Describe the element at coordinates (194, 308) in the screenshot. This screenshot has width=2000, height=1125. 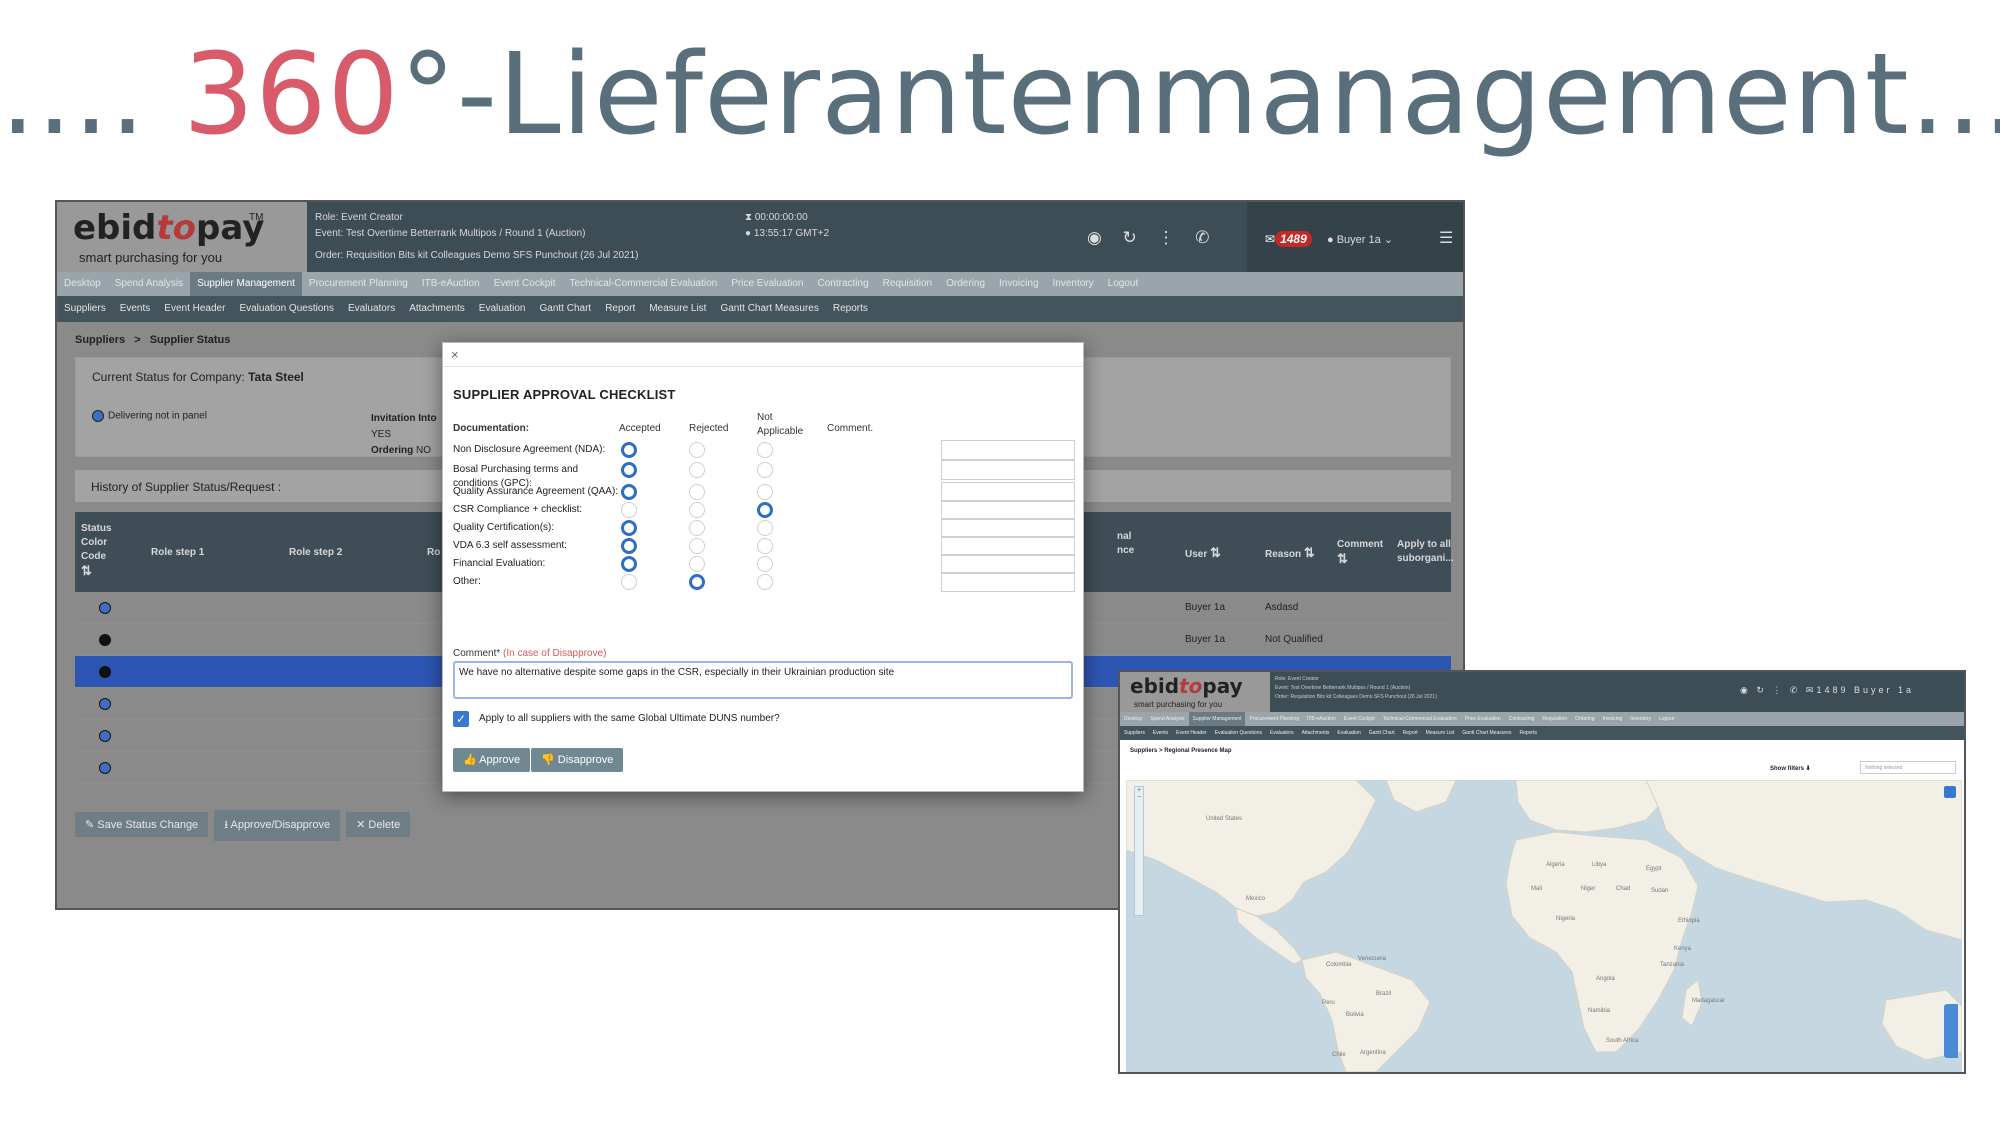
I see `subnav-item-event-header: Event Header` at that location.